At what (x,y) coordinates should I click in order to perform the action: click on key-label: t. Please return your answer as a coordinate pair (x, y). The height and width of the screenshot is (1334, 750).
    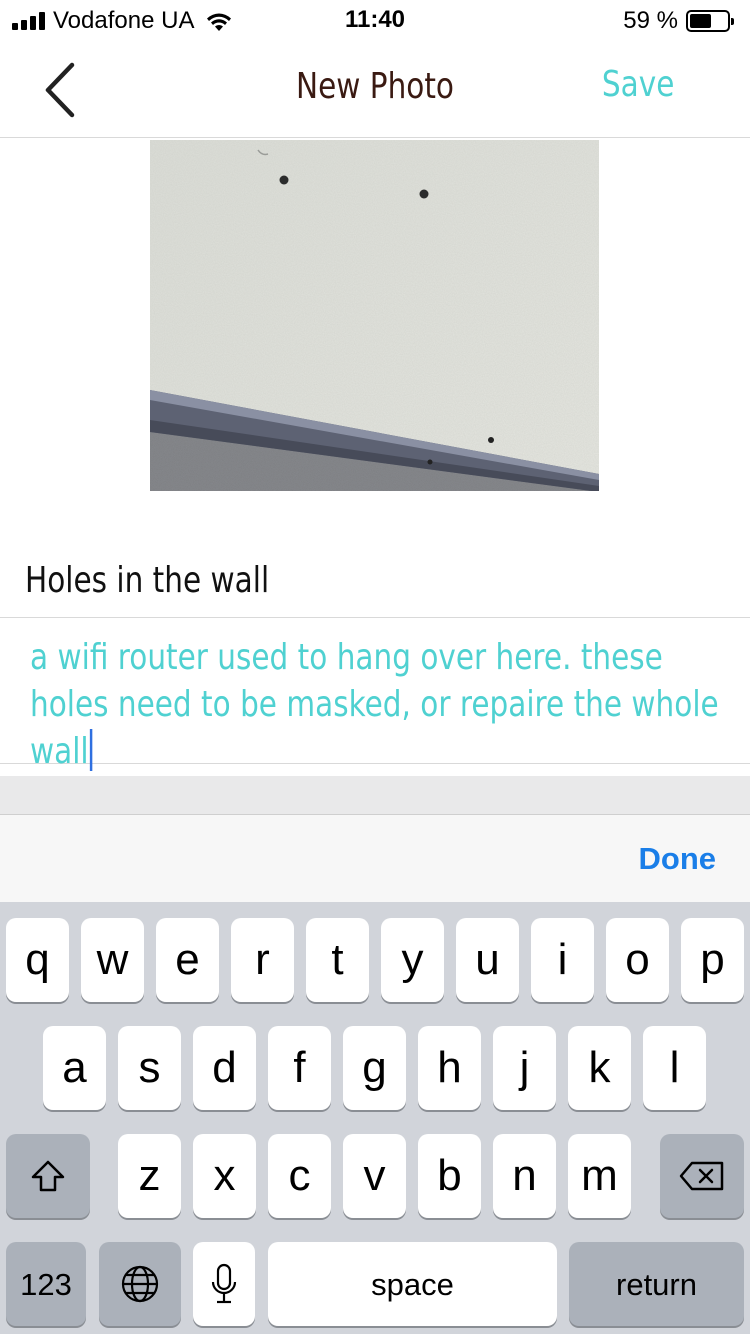
    Looking at the image, I should click on (337, 959).